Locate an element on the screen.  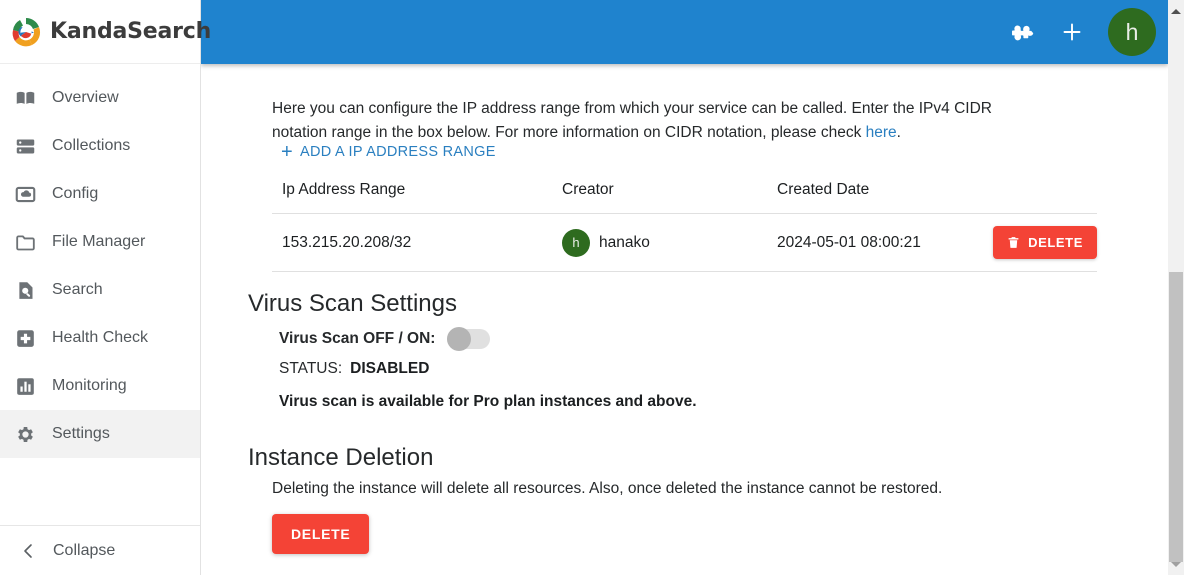
cell-creator: h hanako is located at coordinates (669, 242).